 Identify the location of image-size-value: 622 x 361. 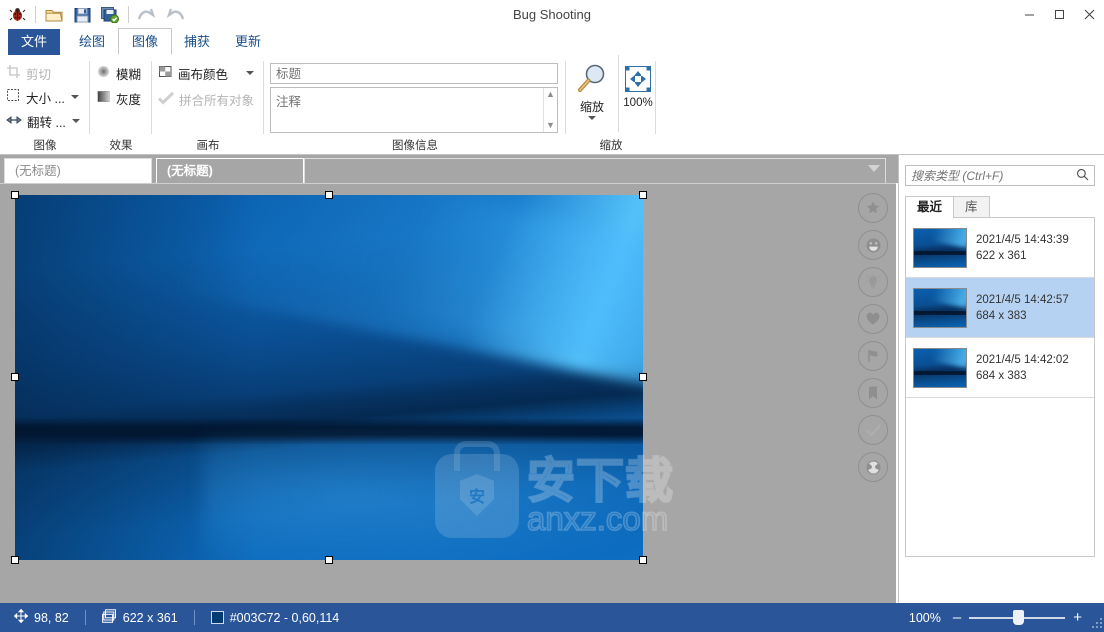
(150, 617).